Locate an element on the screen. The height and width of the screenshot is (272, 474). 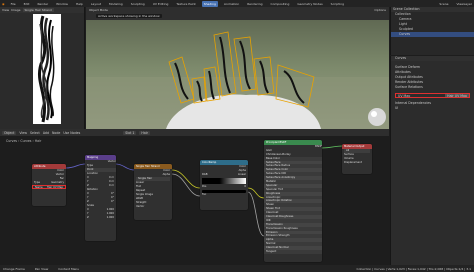
tab-texture-paint: Texture Paint is located at coordinates (185, 4).